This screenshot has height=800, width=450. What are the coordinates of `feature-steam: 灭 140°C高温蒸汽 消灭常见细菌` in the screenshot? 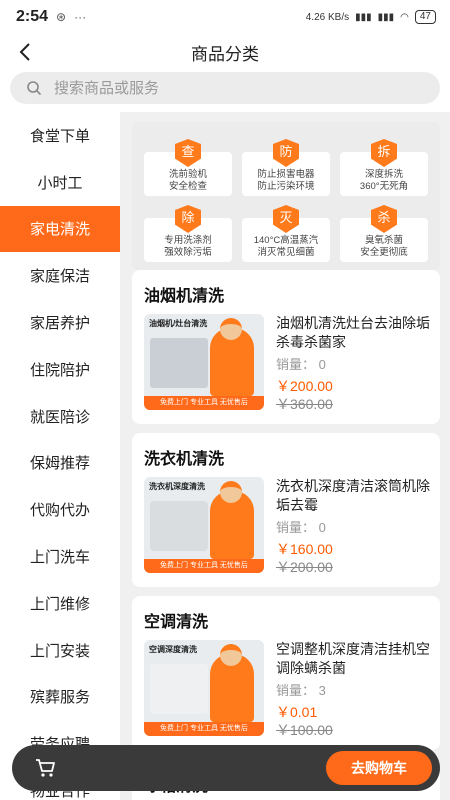 It's located at (286, 233).